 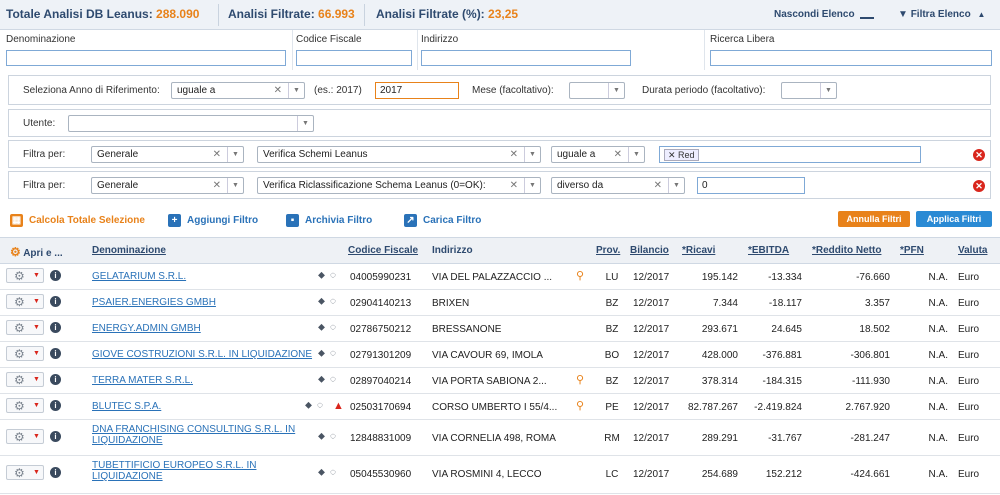 I want to click on year-input: 2017, so click(x=417, y=90).